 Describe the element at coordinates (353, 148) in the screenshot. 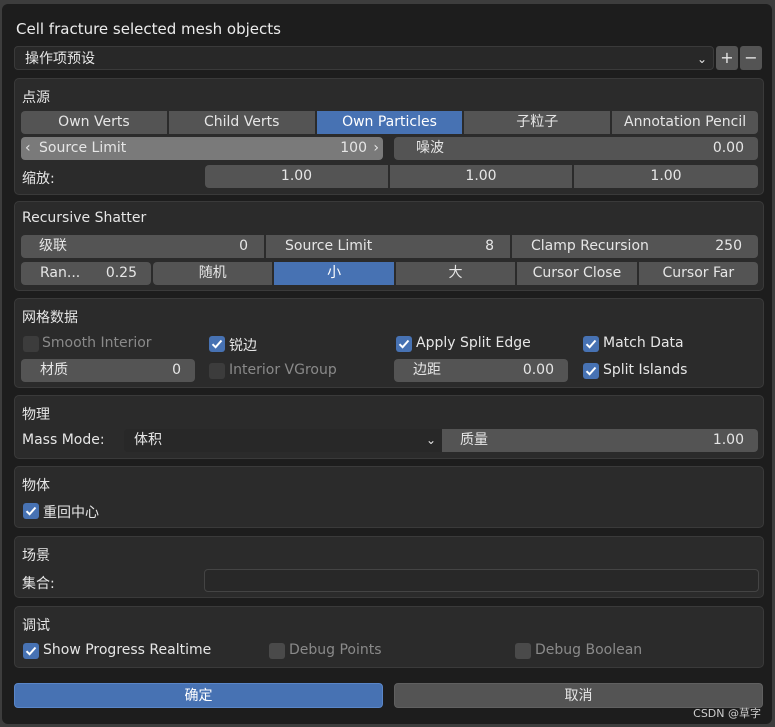

I see `source-limit-value: 100` at that location.